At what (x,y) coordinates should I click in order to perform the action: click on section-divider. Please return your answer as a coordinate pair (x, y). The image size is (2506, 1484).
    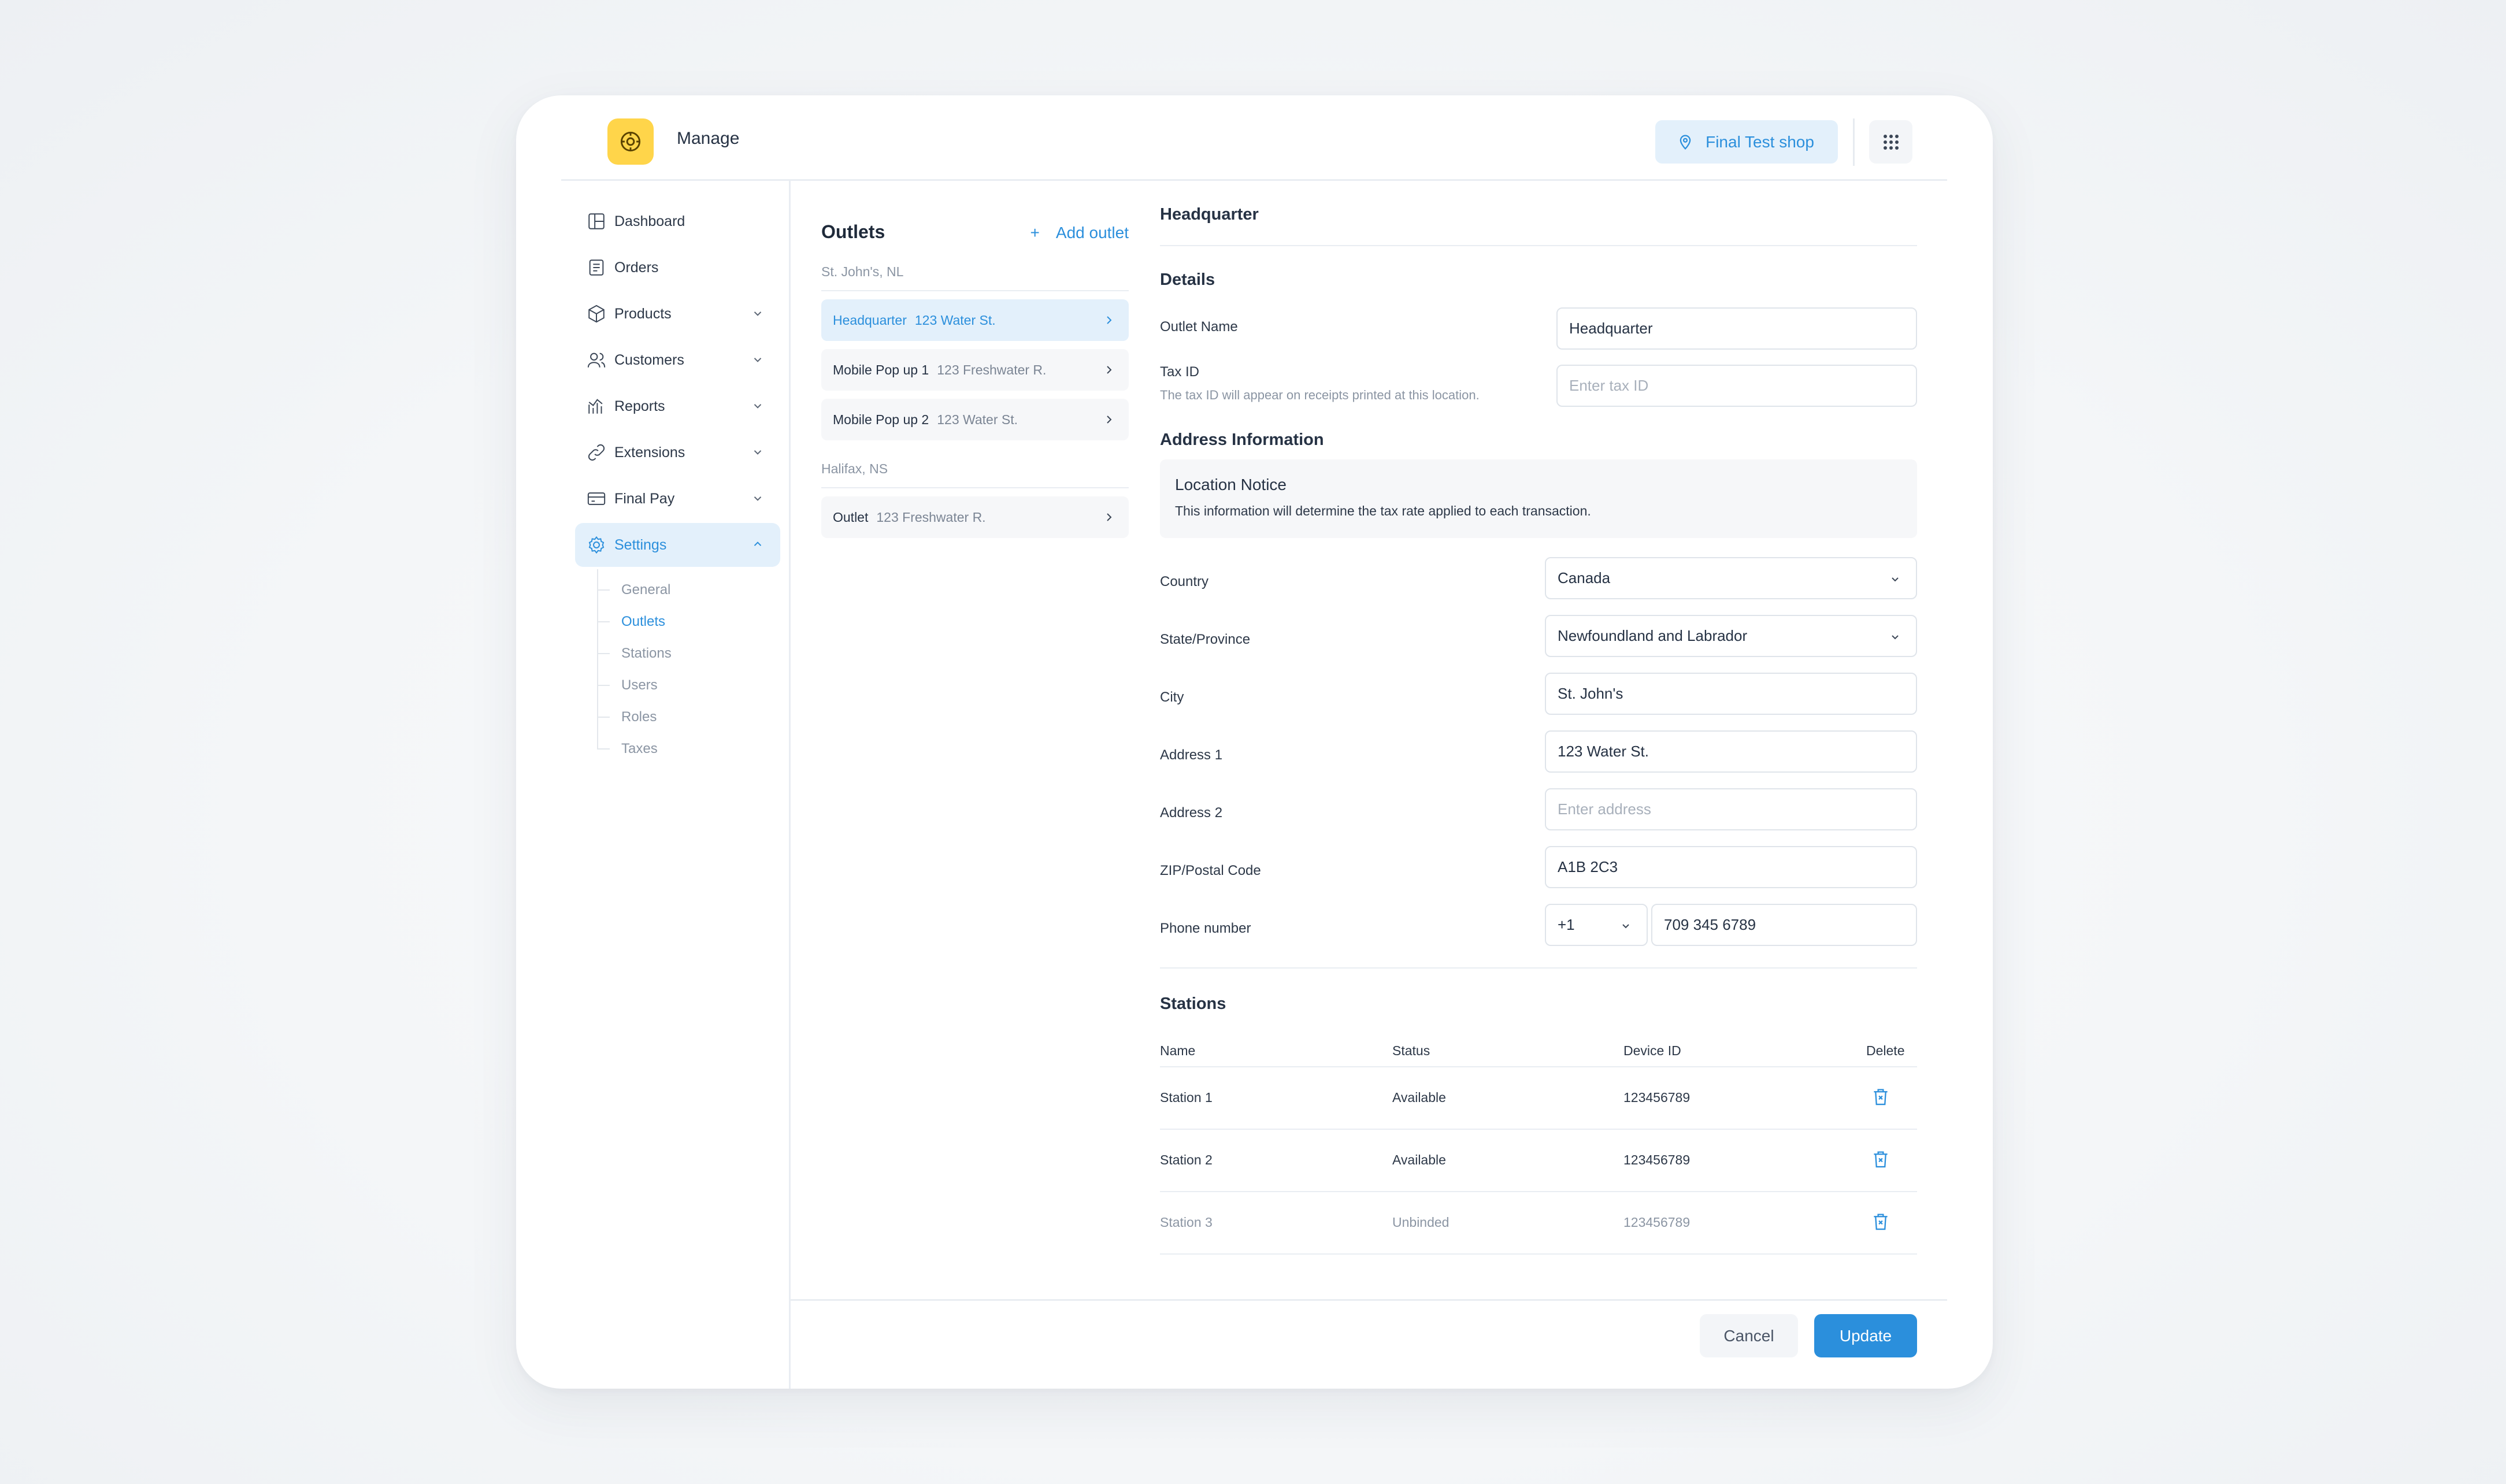
    Looking at the image, I should click on (1539, 968).